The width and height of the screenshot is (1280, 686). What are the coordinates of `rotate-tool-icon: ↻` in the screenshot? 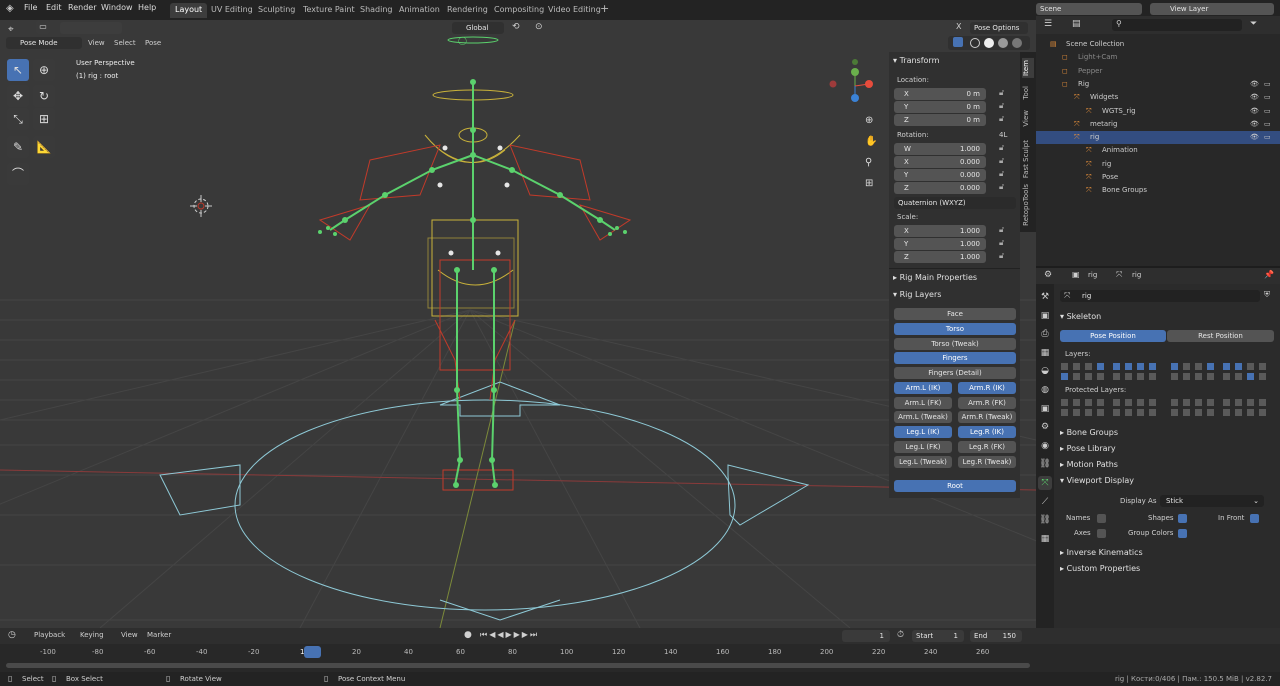 It's located at (44, 96).